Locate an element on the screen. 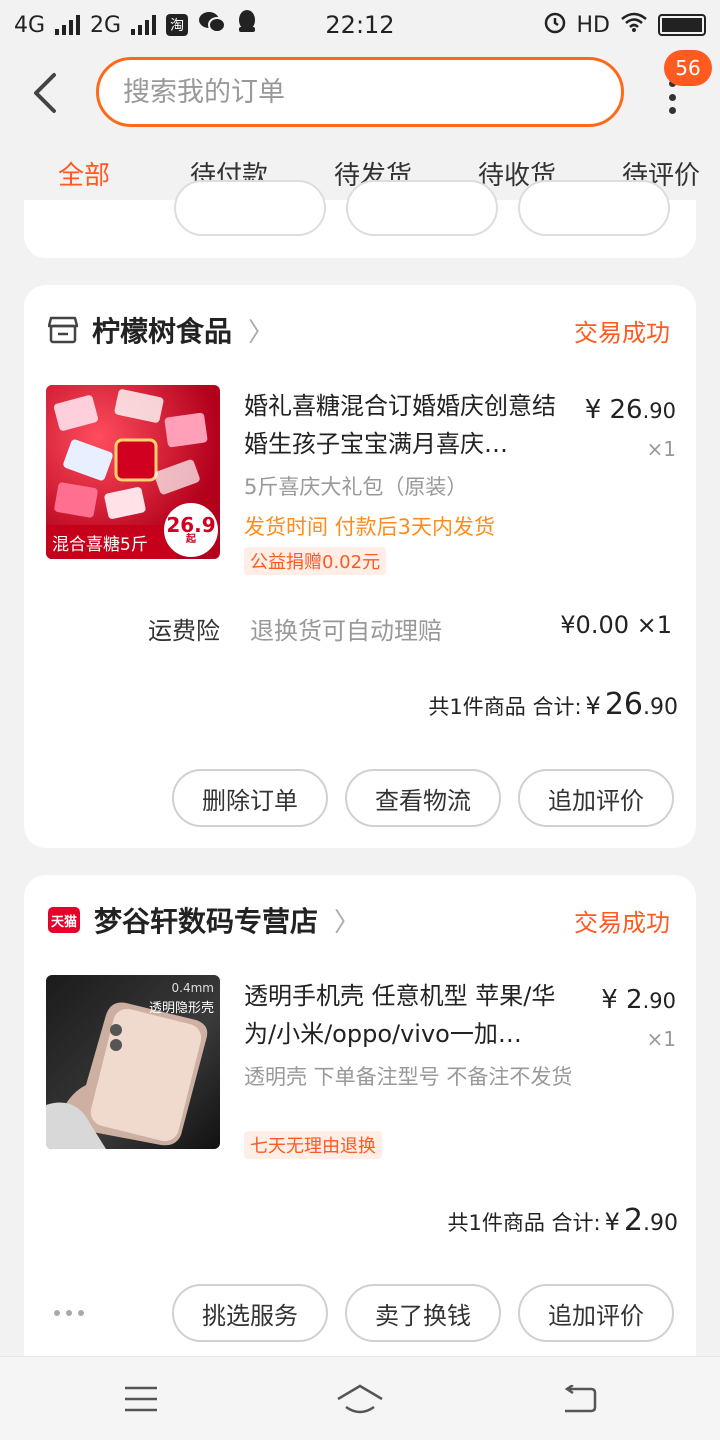  thumb-caption: 透明隐形壳 is located at coordinates (181, 1008).